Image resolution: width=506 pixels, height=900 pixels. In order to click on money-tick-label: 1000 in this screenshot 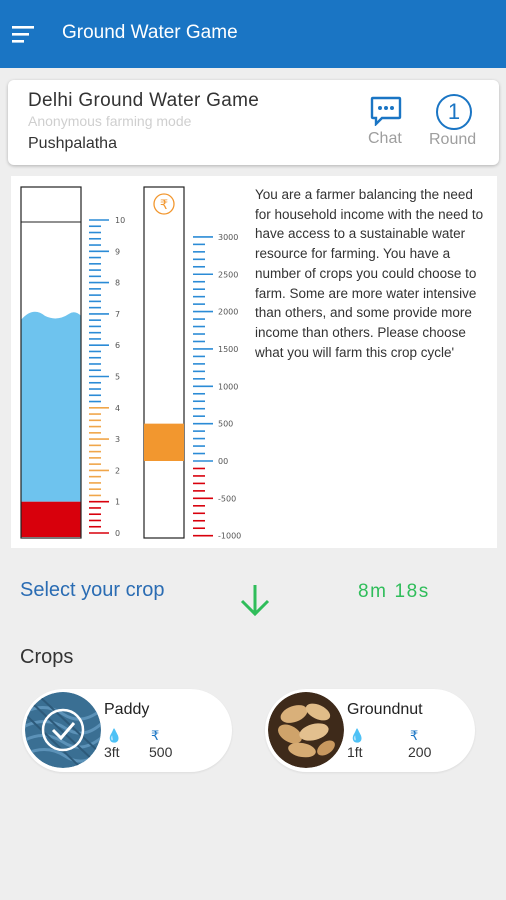, I will do `click(228, 386)`.